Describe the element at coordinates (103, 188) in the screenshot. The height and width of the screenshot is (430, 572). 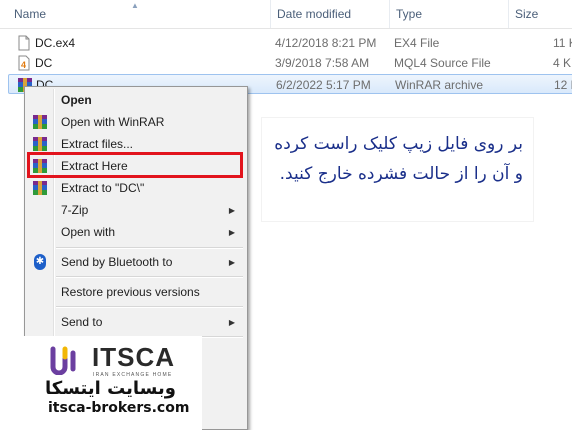
I see `menu-item-label: Extract to "DC\"` at that location.